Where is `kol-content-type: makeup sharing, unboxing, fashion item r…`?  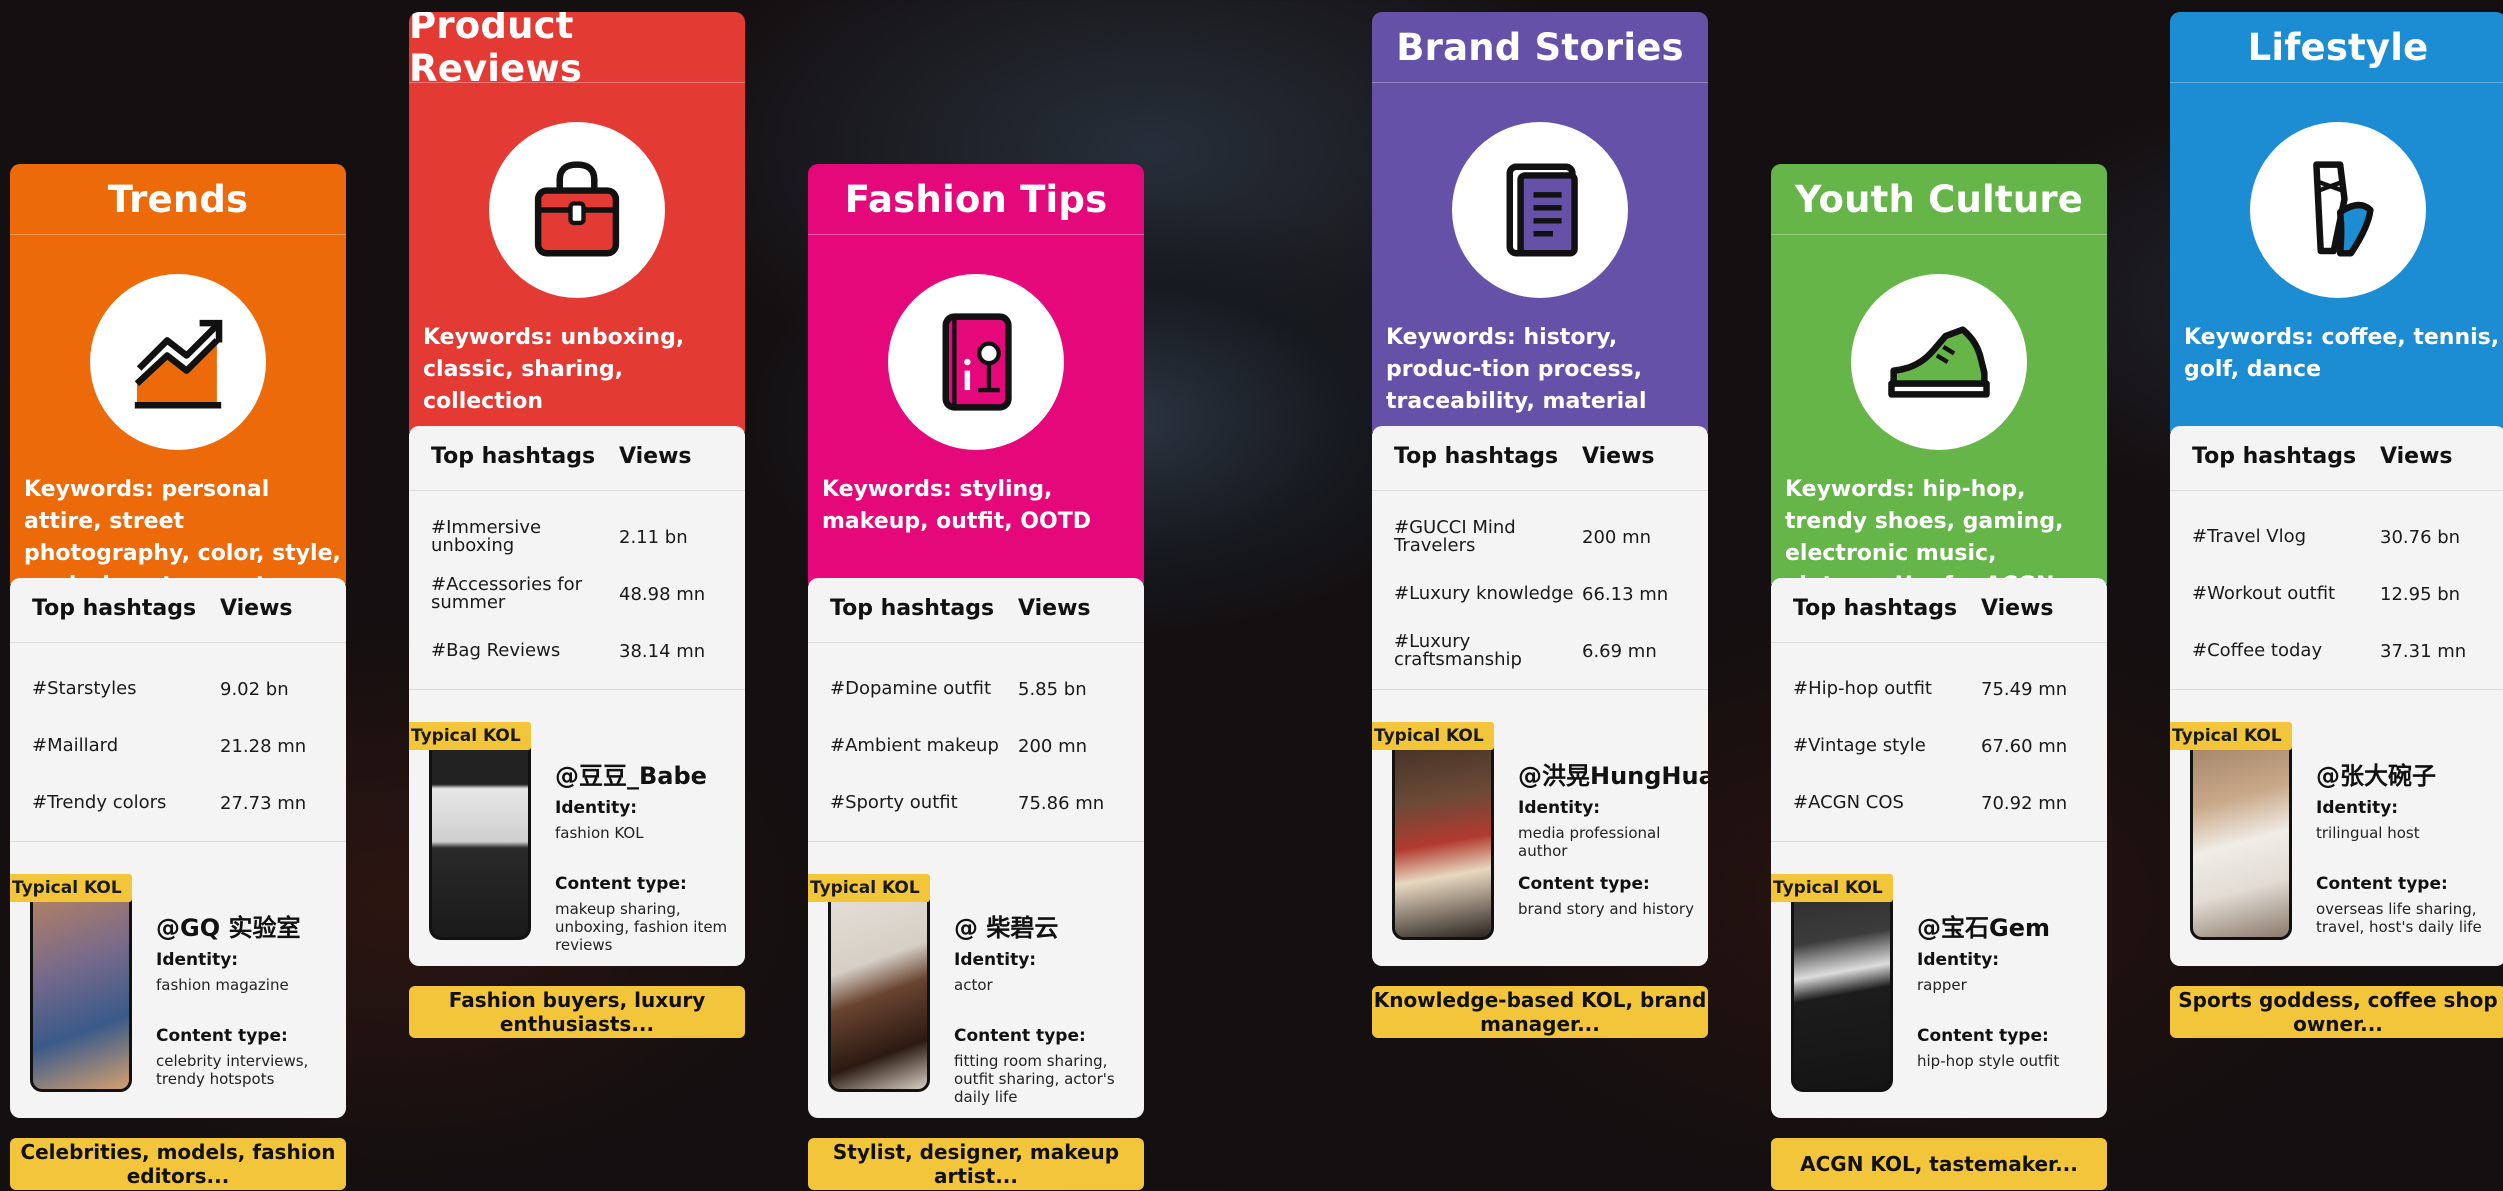 kol-content-type: makeup sharing, unboxing, fashion item r… is located at coordinates (641, 927).